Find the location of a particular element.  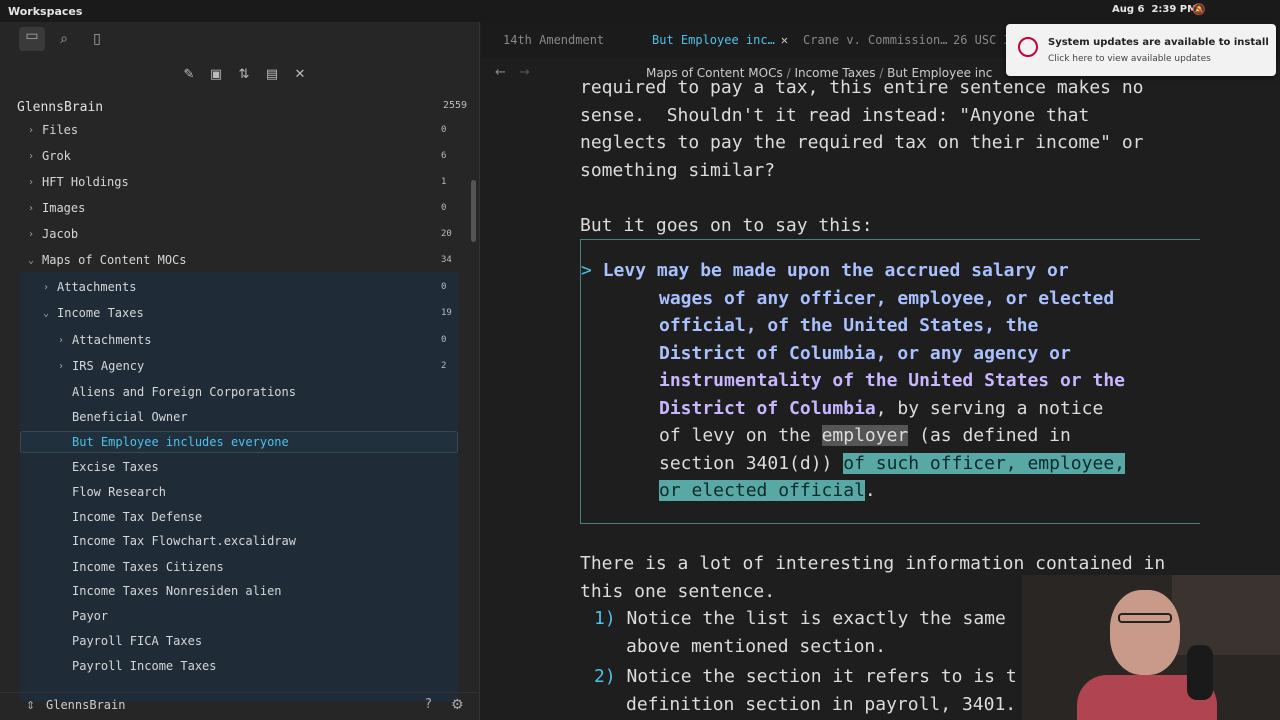

sort-icon: ⇅ is located at coordinates (244, 75).